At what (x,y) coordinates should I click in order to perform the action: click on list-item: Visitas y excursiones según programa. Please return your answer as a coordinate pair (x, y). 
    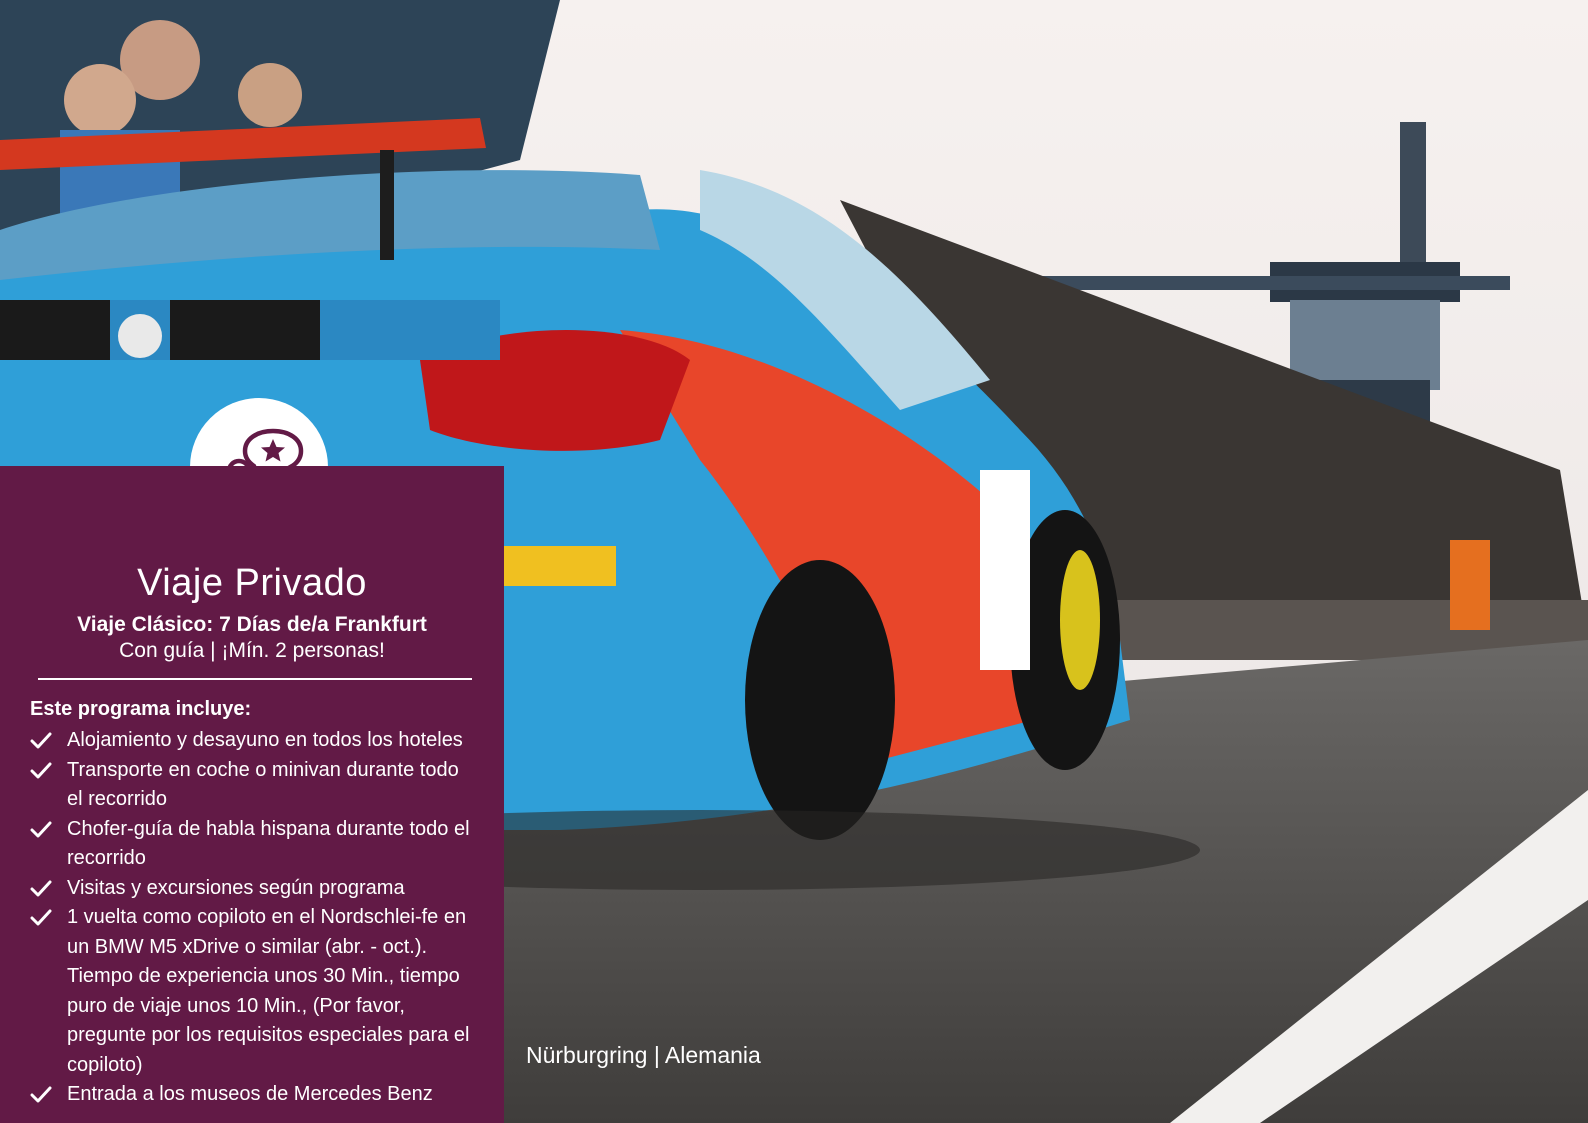
    Looking at the image, I should click on (250, 889).